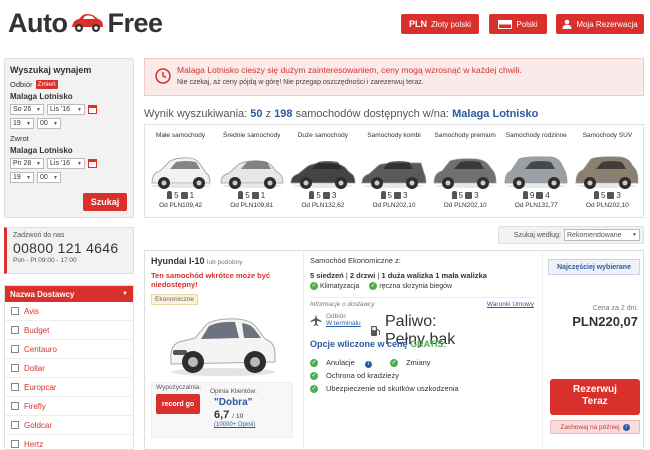  I want to click on return-month-select: Lis '16 ▼, so click(66, 163).